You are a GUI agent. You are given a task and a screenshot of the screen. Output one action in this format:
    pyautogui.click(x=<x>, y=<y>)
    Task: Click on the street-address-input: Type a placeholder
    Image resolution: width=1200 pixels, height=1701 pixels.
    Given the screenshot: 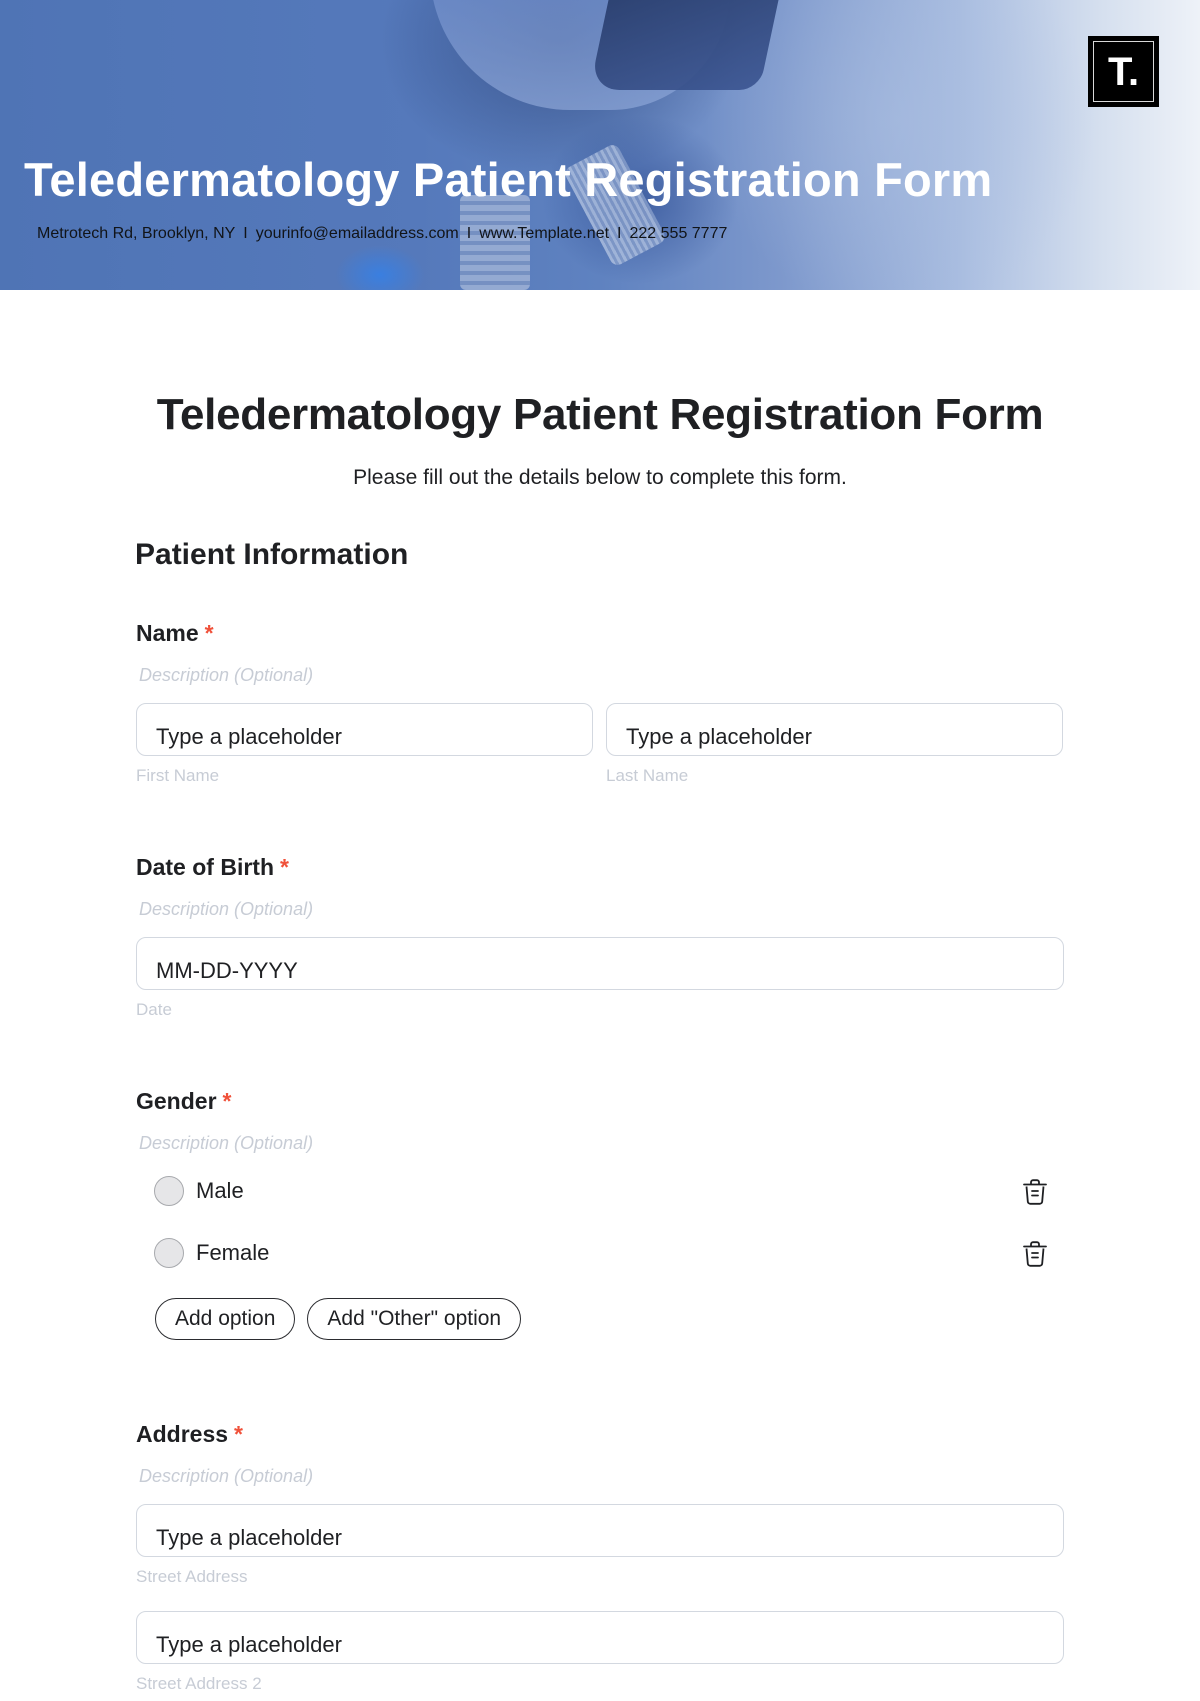 What is the action you would take?
    pyautogui.click(x=600, y=1530)
    